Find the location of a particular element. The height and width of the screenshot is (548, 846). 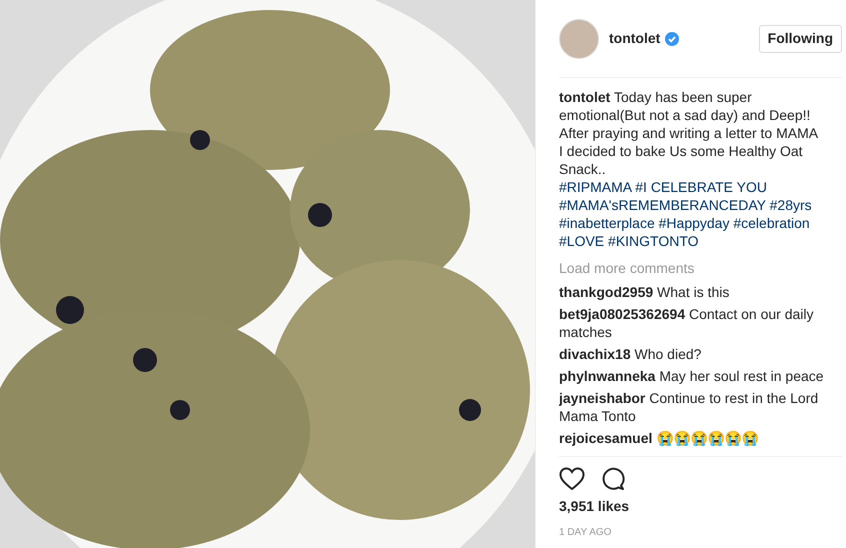

hashtag-link: #MAMA'sREMEMBERANCEDAY is located at coordinates (662, 205).